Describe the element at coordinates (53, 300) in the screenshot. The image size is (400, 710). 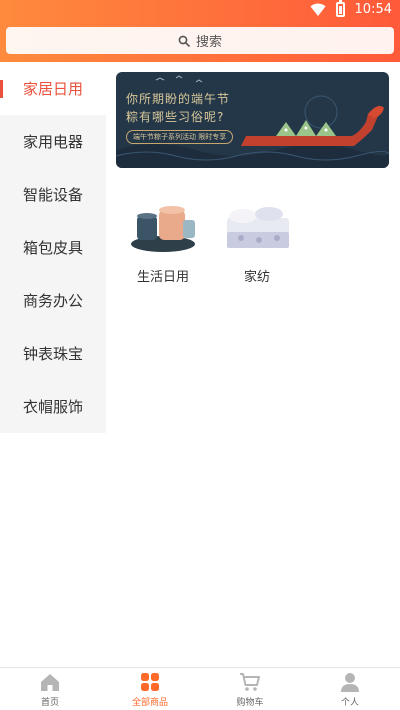
I see `sidebar-item-office: 商务办公` at that location.